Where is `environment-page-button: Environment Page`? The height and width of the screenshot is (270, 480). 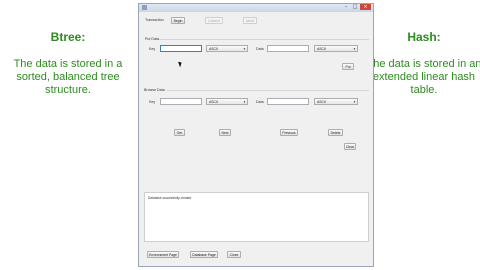 environment-page-button: Environment Page is located at coordinates (163, 254).